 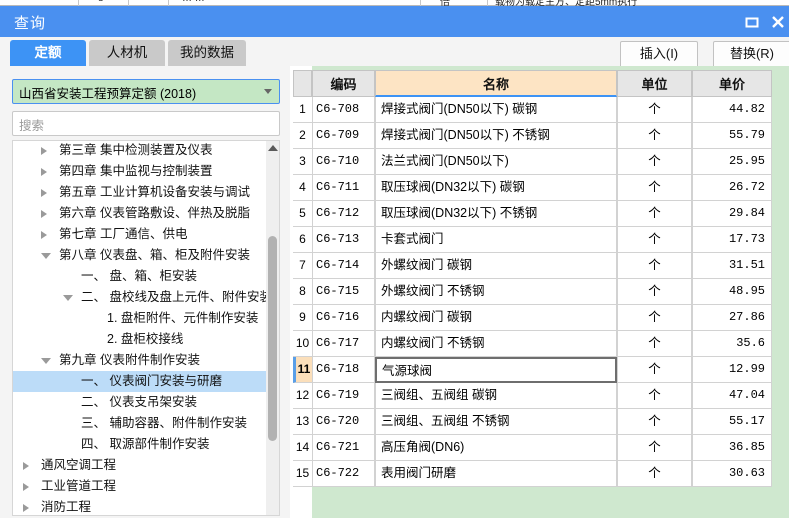 I want to click on cell-name: 法兰式阀门(DN50以下), so click(x=496, y=162).